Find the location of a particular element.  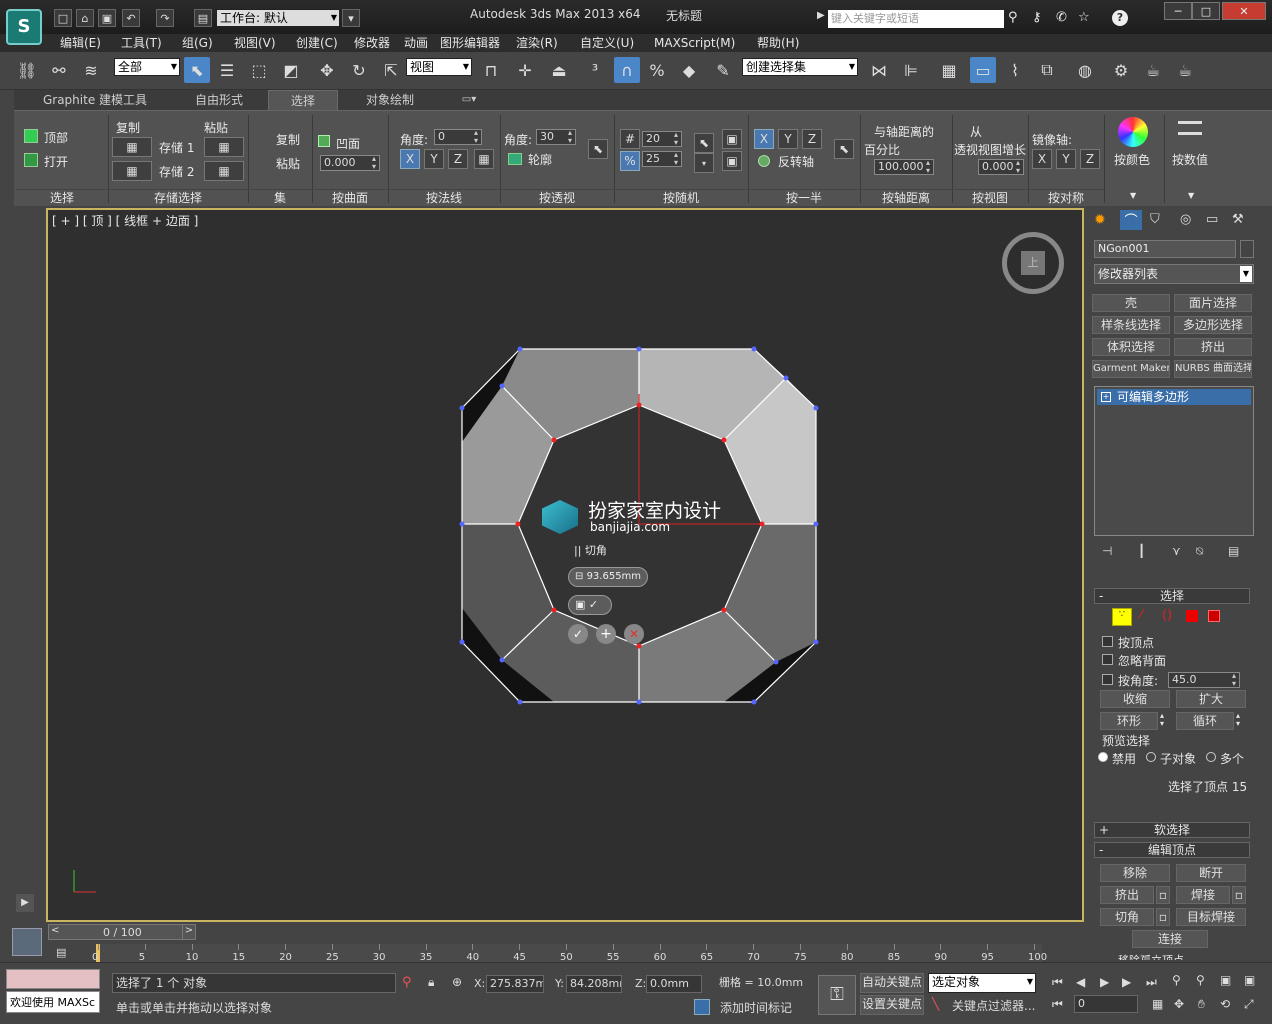

shell-button: 壳 is located at coordinates (1131, 303).